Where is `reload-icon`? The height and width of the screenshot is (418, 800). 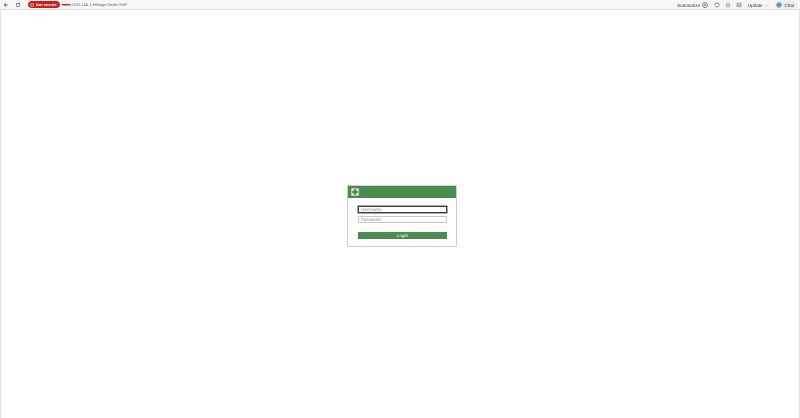
reload-icon is located at coordinates (18, 5).